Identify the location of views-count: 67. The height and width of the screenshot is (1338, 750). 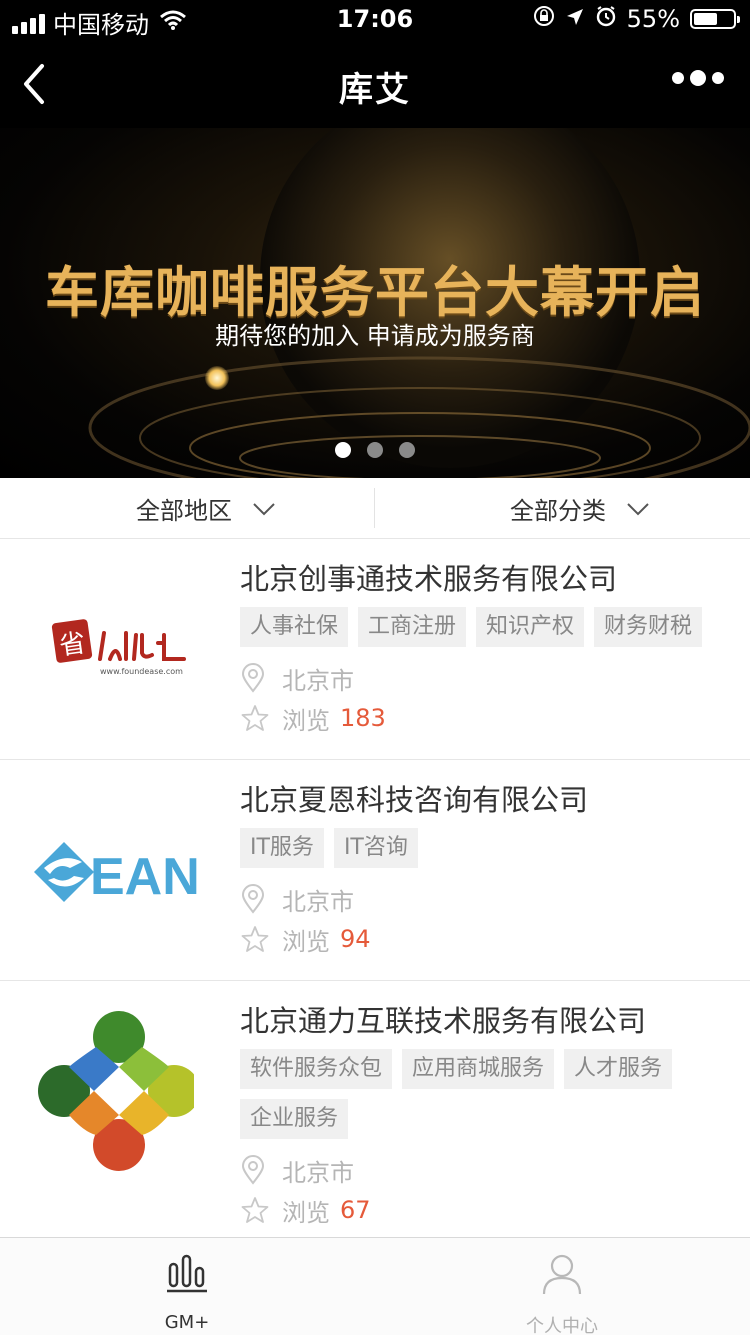
(355, 1210).